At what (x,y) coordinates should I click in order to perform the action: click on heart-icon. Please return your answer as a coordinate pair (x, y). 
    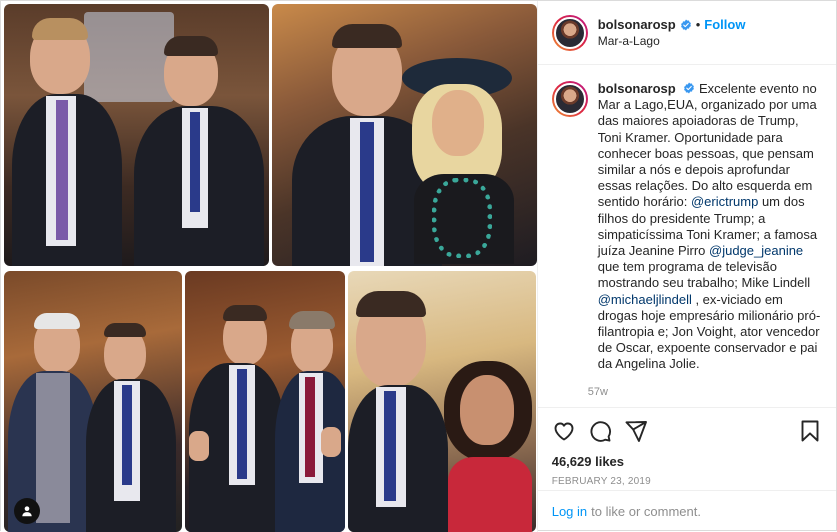
    Looking at the image, I should click on (564, 431).